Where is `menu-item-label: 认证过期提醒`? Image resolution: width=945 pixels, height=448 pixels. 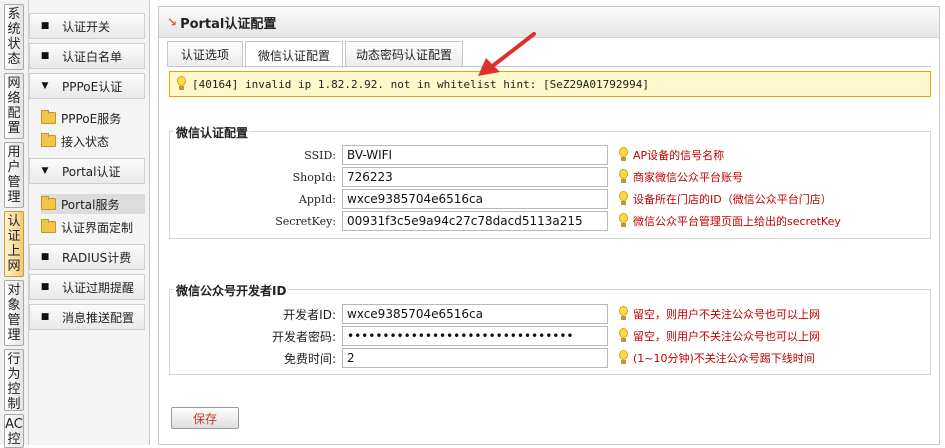 menu-item-label: 认证过期提醒 is located at coordinates (98, 287).